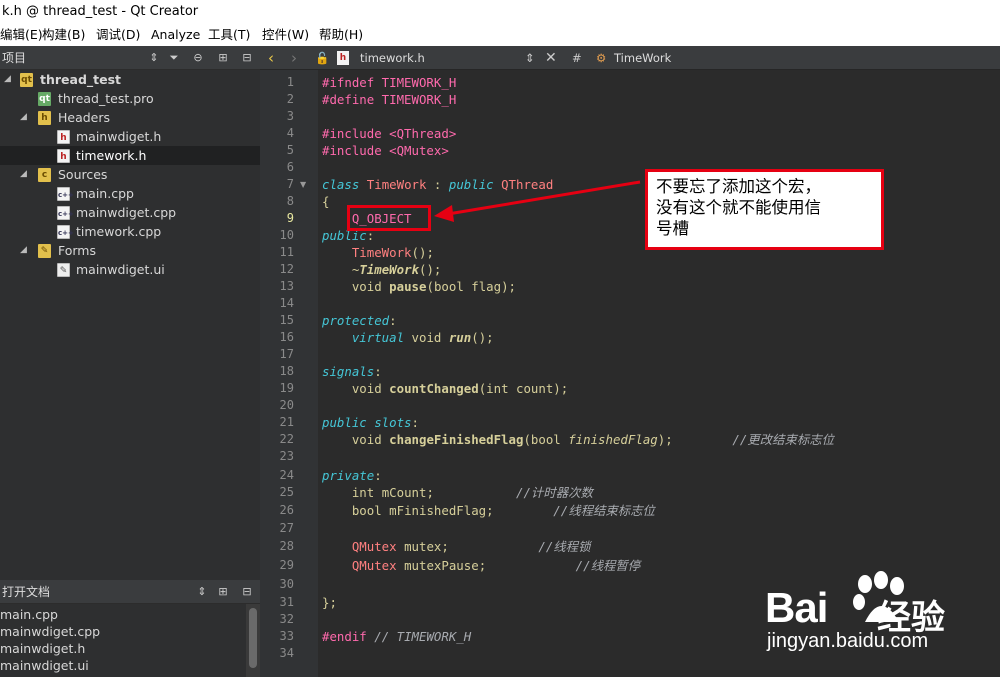  What do you see at coordinates (106, 98) in the screenshot?
I see `tree-item-label: thread_test.pro` at bounding box center [106, 98].